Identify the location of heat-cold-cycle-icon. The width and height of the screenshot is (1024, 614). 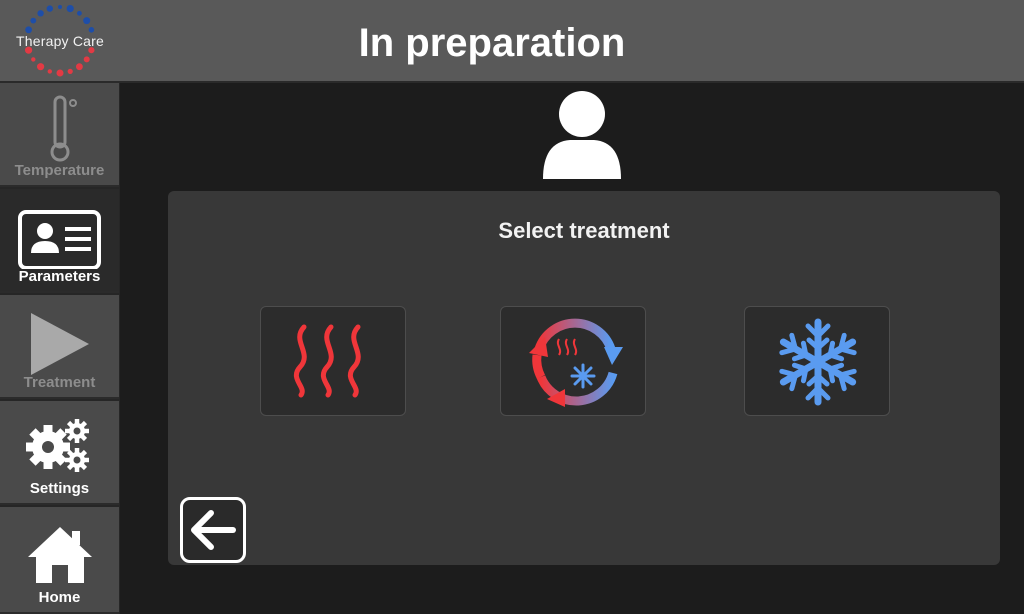
(576, 362).